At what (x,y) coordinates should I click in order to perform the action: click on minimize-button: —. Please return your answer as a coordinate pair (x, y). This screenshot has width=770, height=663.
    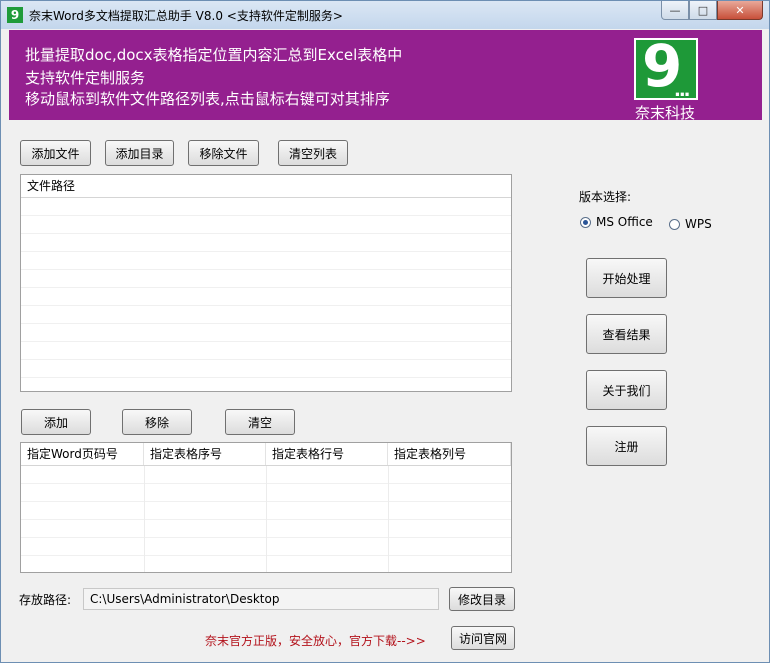
    Looking at the image, I should click on (675, 10).